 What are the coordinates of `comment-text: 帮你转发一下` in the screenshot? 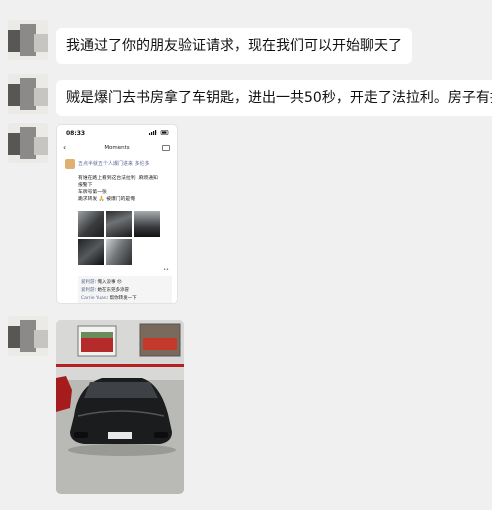 It's located at (123, 298).